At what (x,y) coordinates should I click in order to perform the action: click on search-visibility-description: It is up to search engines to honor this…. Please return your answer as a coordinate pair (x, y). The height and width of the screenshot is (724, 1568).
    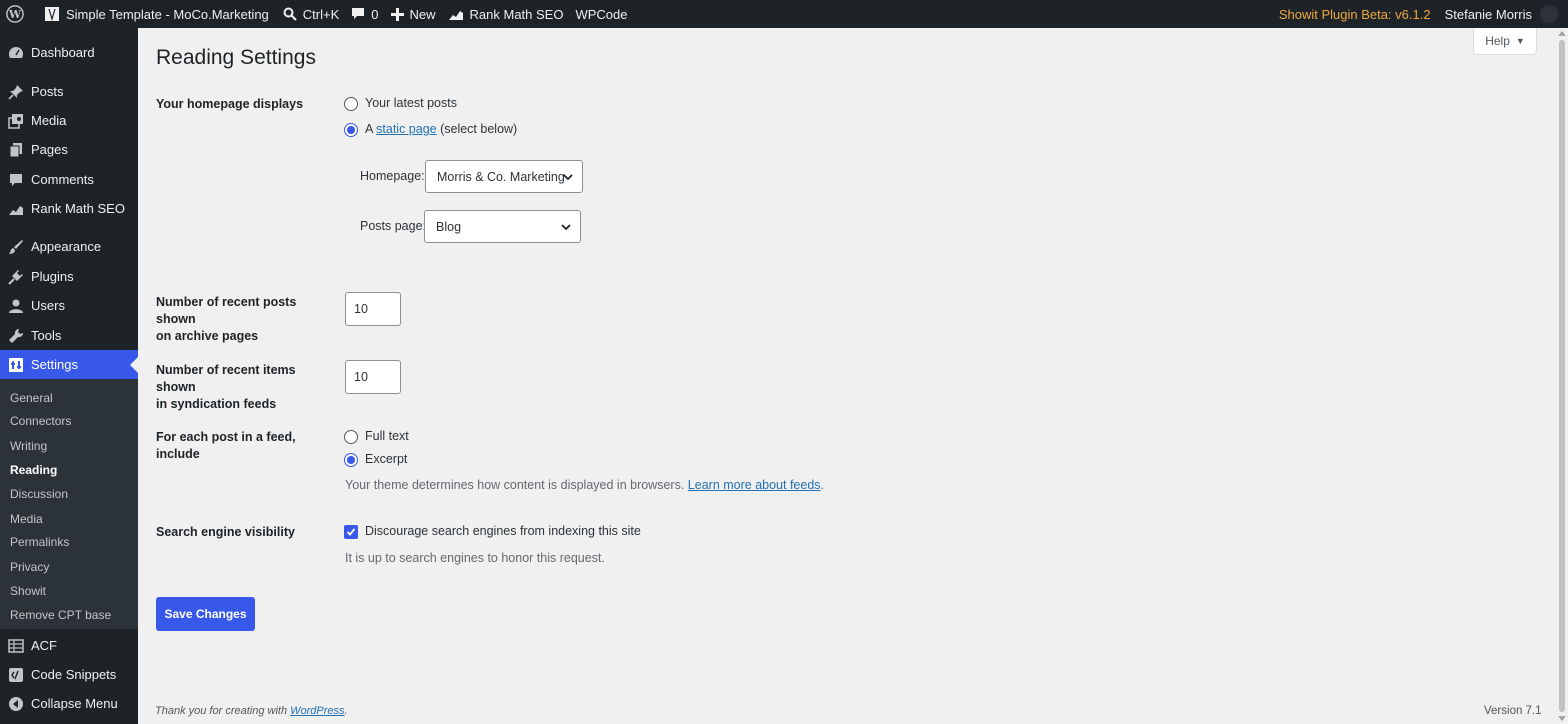
    Looking at the image, I should click on (475, 558).